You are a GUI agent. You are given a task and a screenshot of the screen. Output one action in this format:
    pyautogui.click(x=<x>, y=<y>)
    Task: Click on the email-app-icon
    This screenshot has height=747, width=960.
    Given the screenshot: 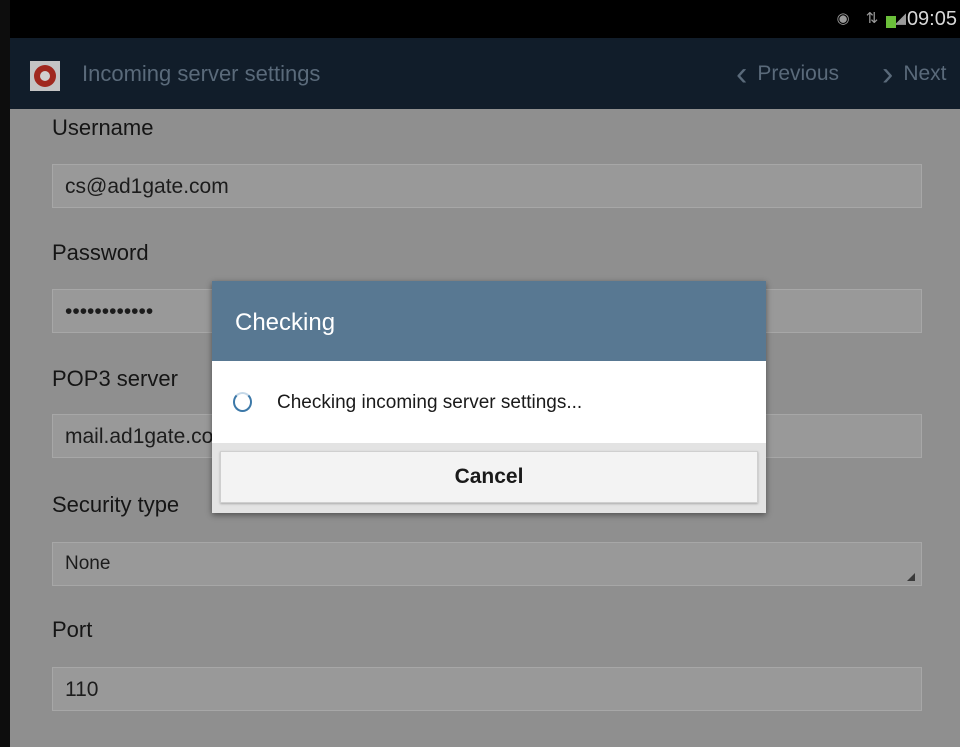 What is the action you would take?
    pyautogui.click(x=45, y=76)
    